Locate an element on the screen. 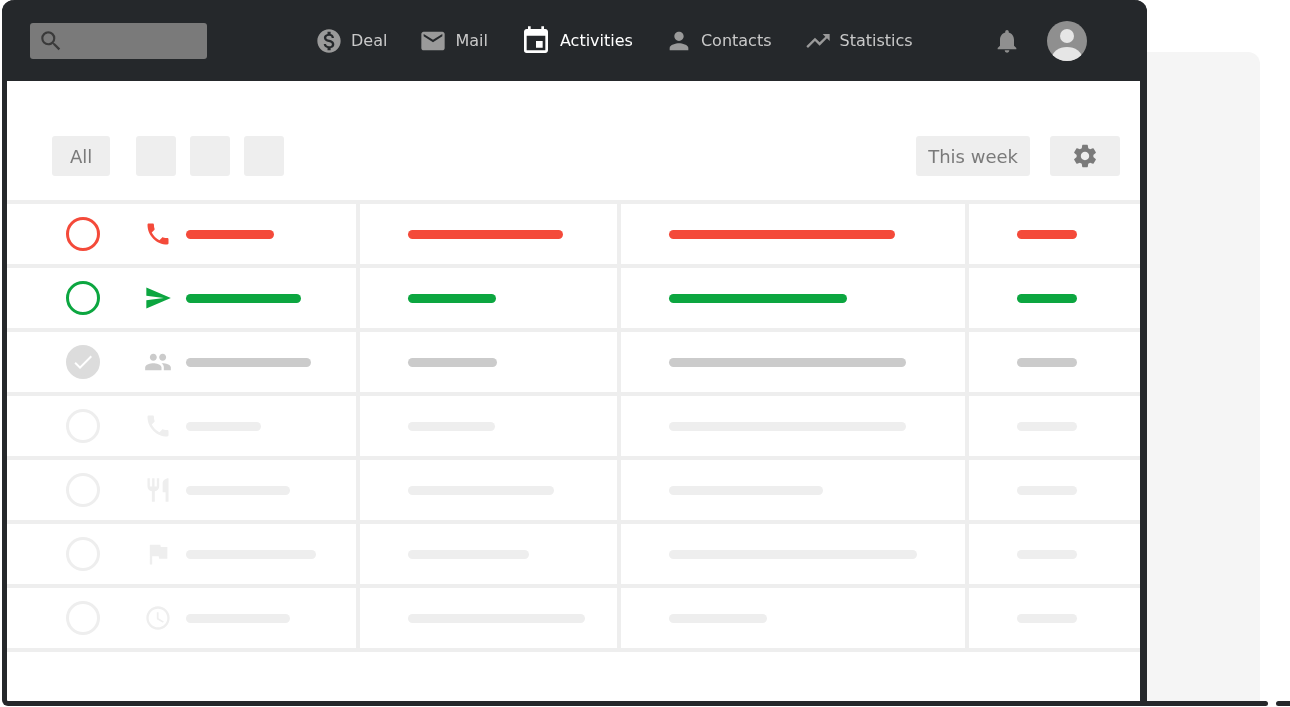 The height and width of the screenshot is (707, 1290). search-field is located at coordinates (118, 40).